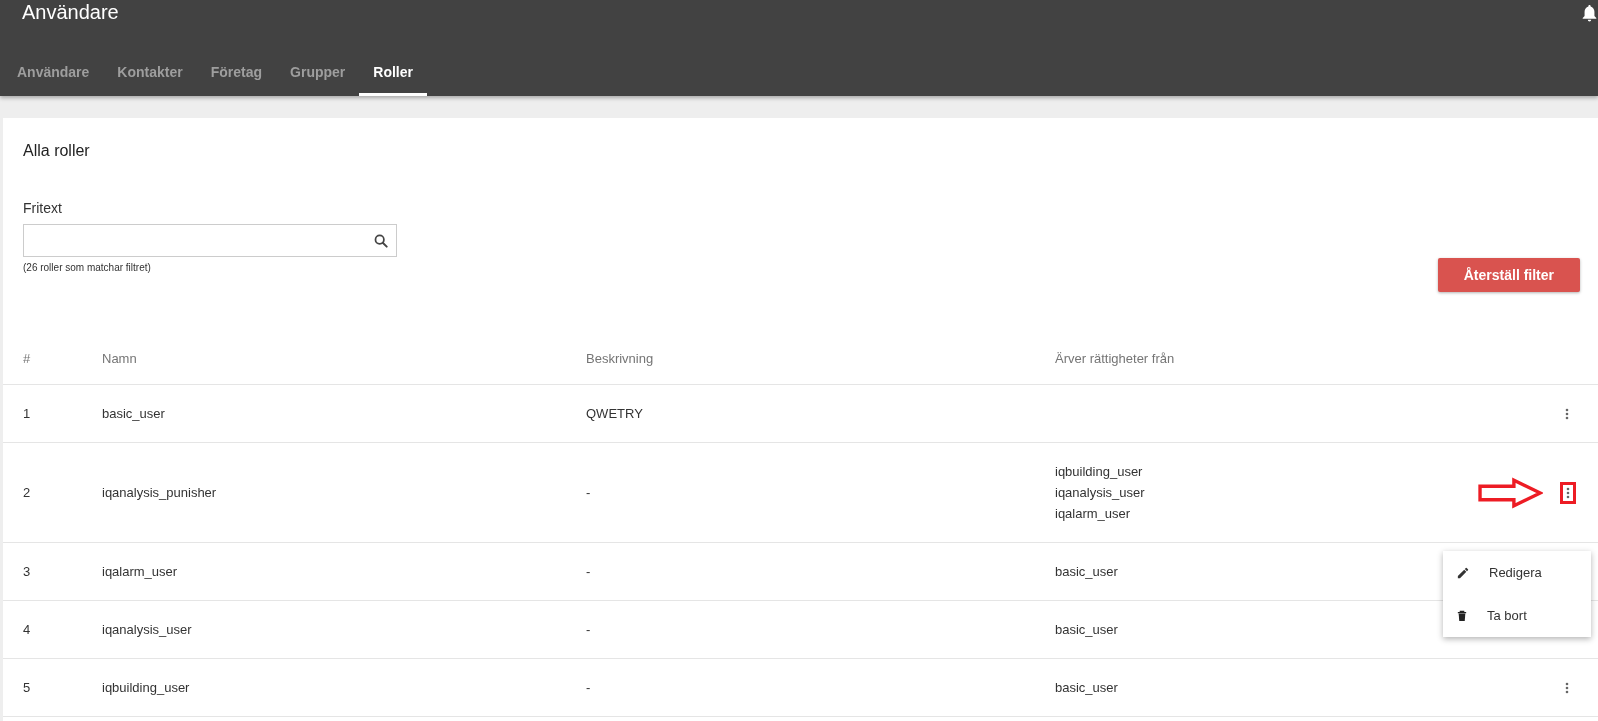 Image resolution: width=1598 pixels, height=721 pixels. What do you see at coordinates (53, 74) in the screenshot?
I see `nav-tab: Användare` at bounding box center [53, 74].